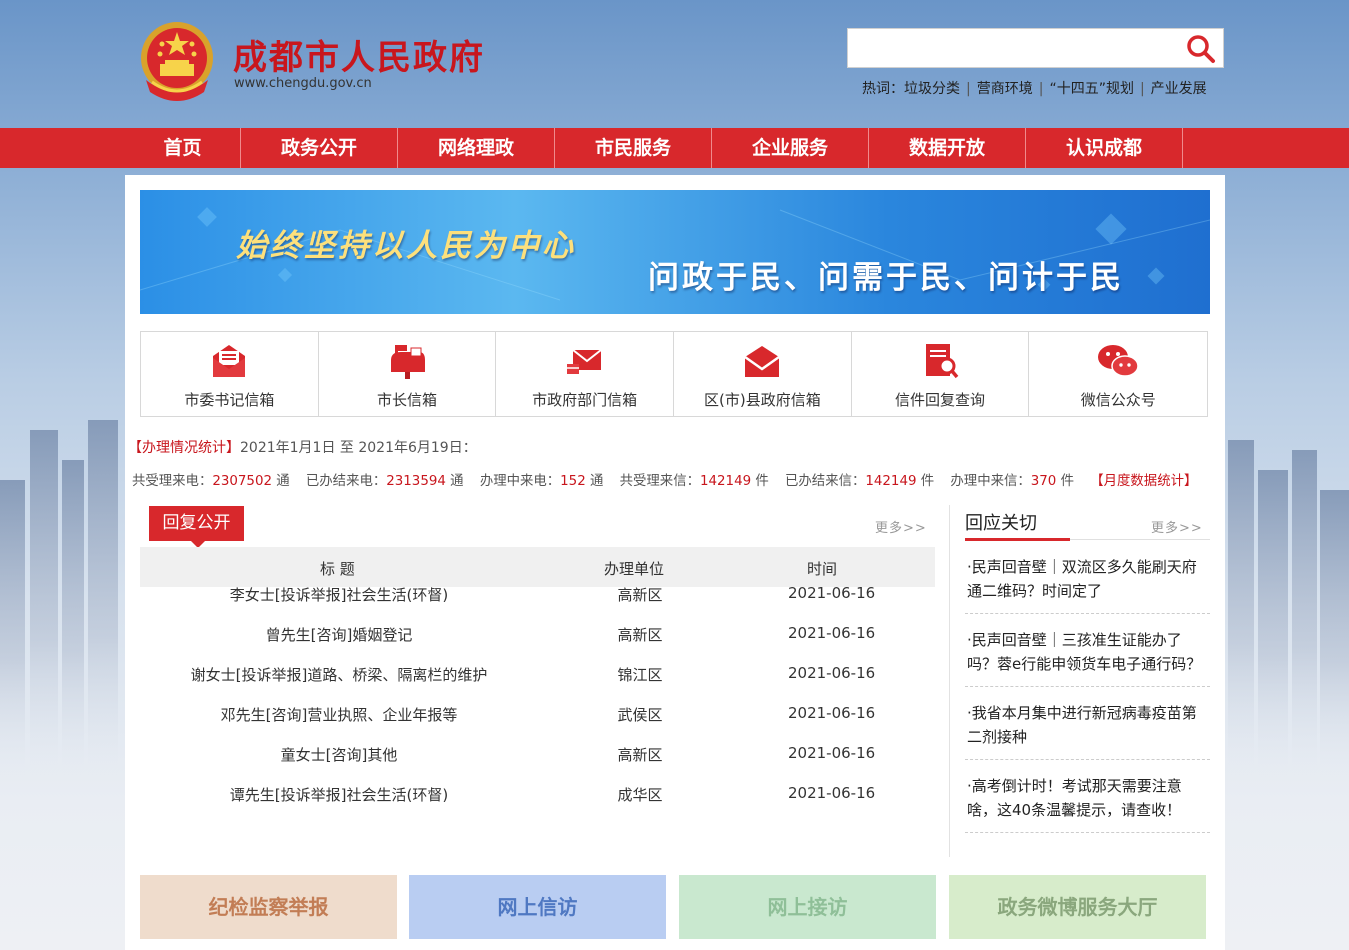  Describe the element at coordinates (947, 148) in the screenshot. I see `nav-item-open-data: 数据开放` at that location.